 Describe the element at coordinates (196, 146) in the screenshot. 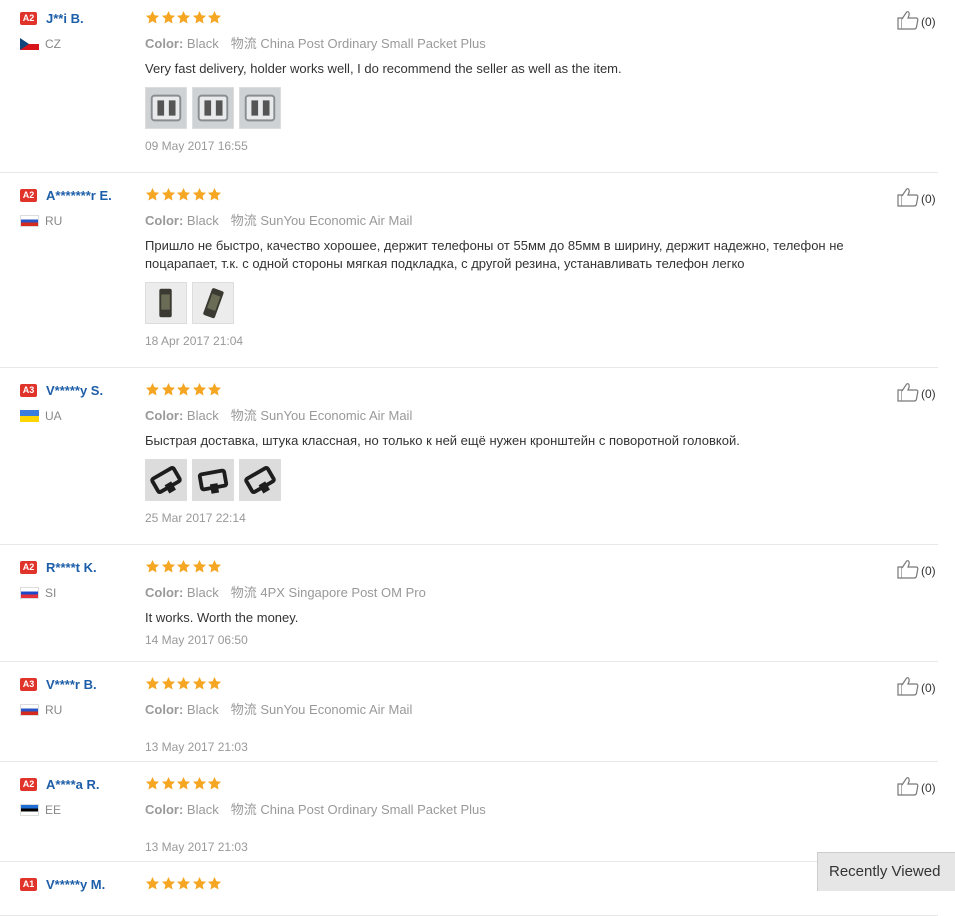

I see `review-date: 09 May 2017 16:55` at that location.